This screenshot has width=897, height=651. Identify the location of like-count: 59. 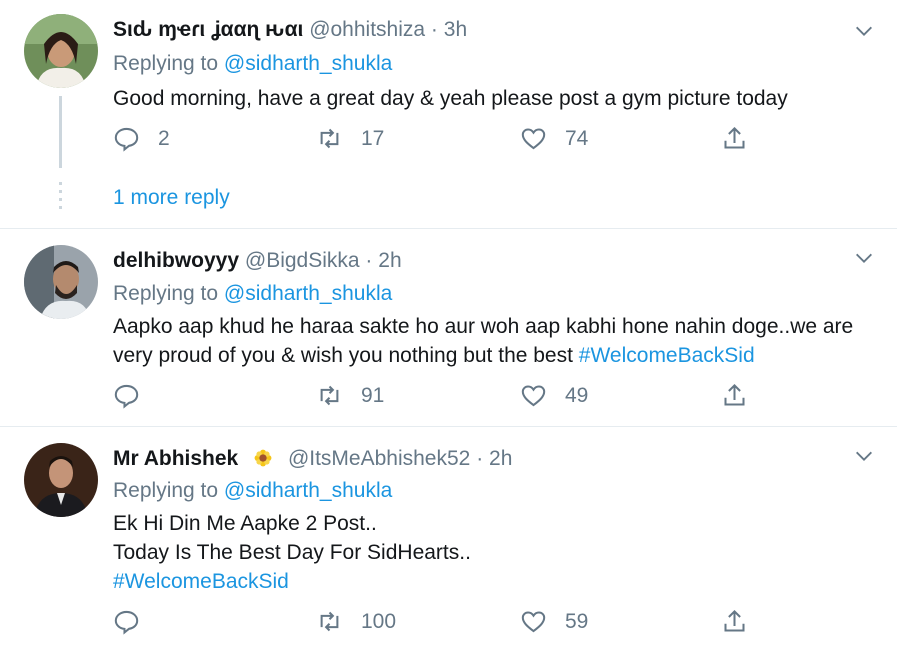
(577, 621).